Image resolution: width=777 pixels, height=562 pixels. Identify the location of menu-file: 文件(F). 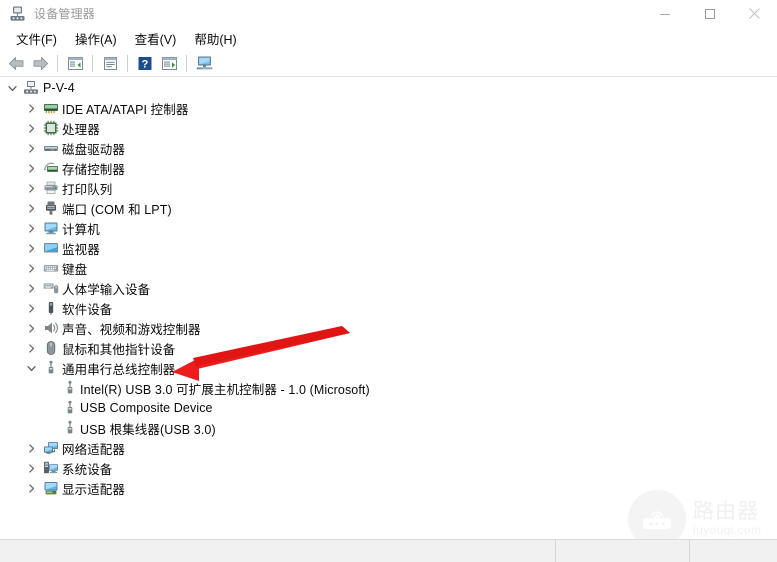
(36, 39).